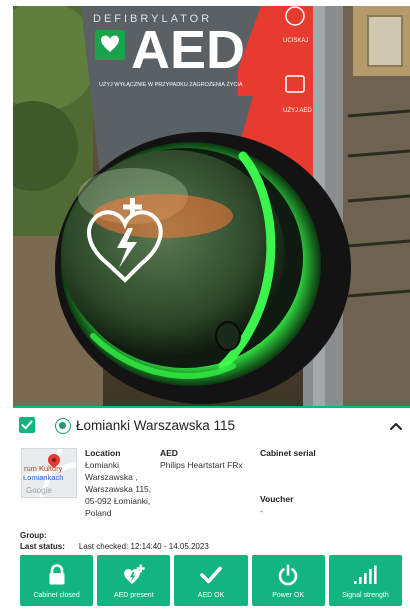 This screenshot has height=610, width=410. Describe the element at coordinates (277, 499) in the screenshot. I see `voucher-heading: Voucher` at that location.